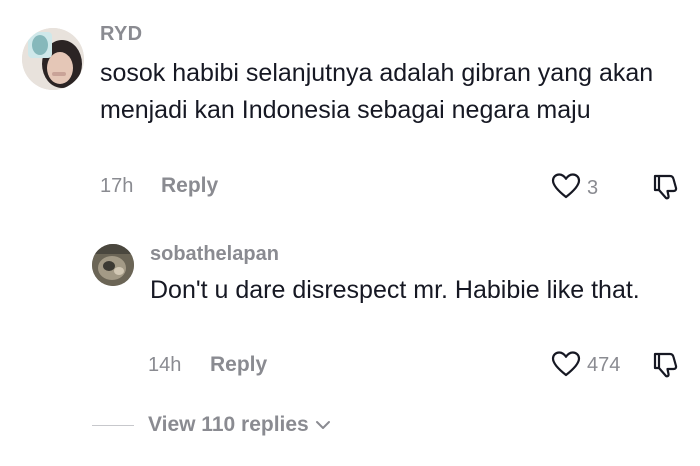 The image size is (700, 466). I want to click on reply-button: Reply, so click(189, 186).